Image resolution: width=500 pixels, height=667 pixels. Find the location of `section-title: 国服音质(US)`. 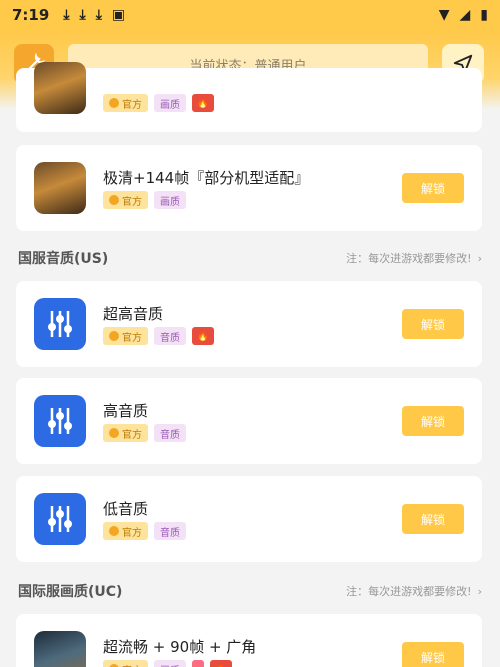

section-title: 国服音质(US) is located at coordinates (63, 259).